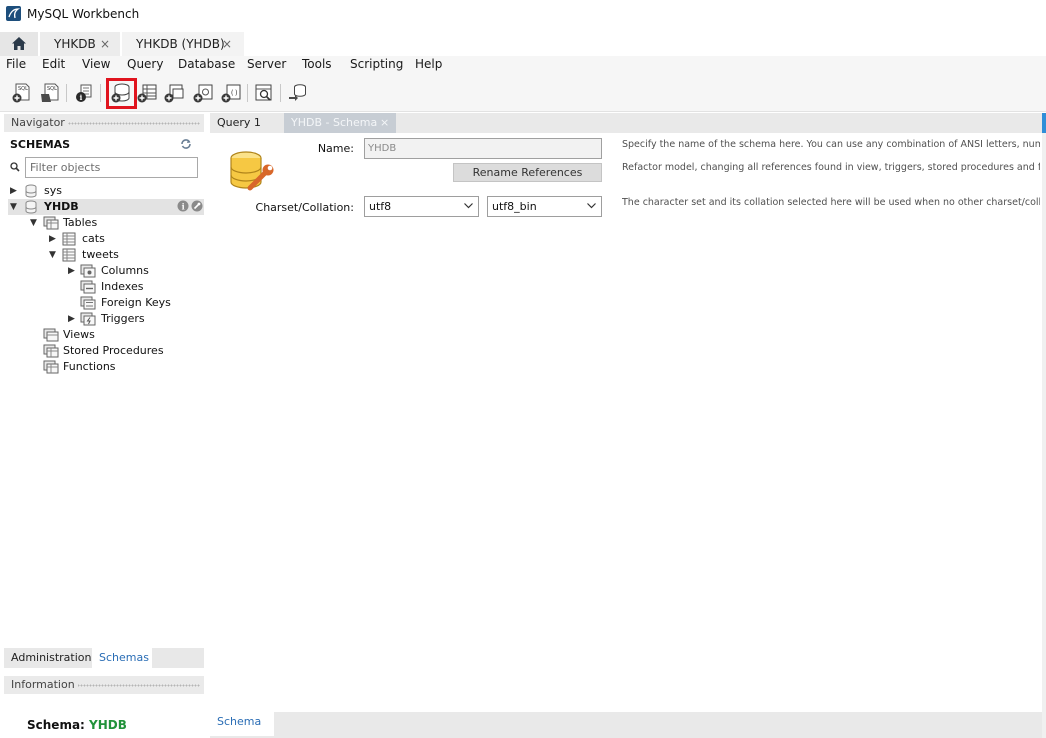  Describe the element at coordinates (242, 724) in the screenshot. I see `tab-schema: Schema` at that location.